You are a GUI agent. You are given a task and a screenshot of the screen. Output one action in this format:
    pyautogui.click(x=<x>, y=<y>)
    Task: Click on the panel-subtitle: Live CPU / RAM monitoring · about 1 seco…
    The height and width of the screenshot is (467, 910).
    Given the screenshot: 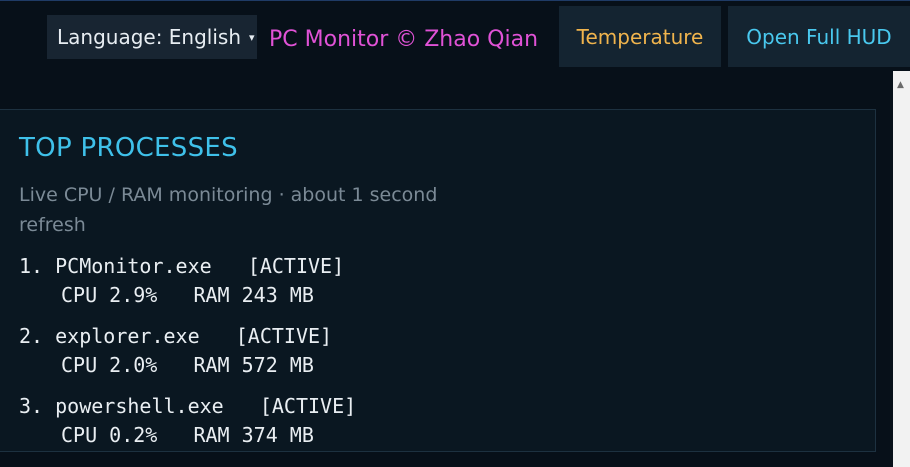 What is the action you would take?
    pyautogui.click(x=228, y=210)
    